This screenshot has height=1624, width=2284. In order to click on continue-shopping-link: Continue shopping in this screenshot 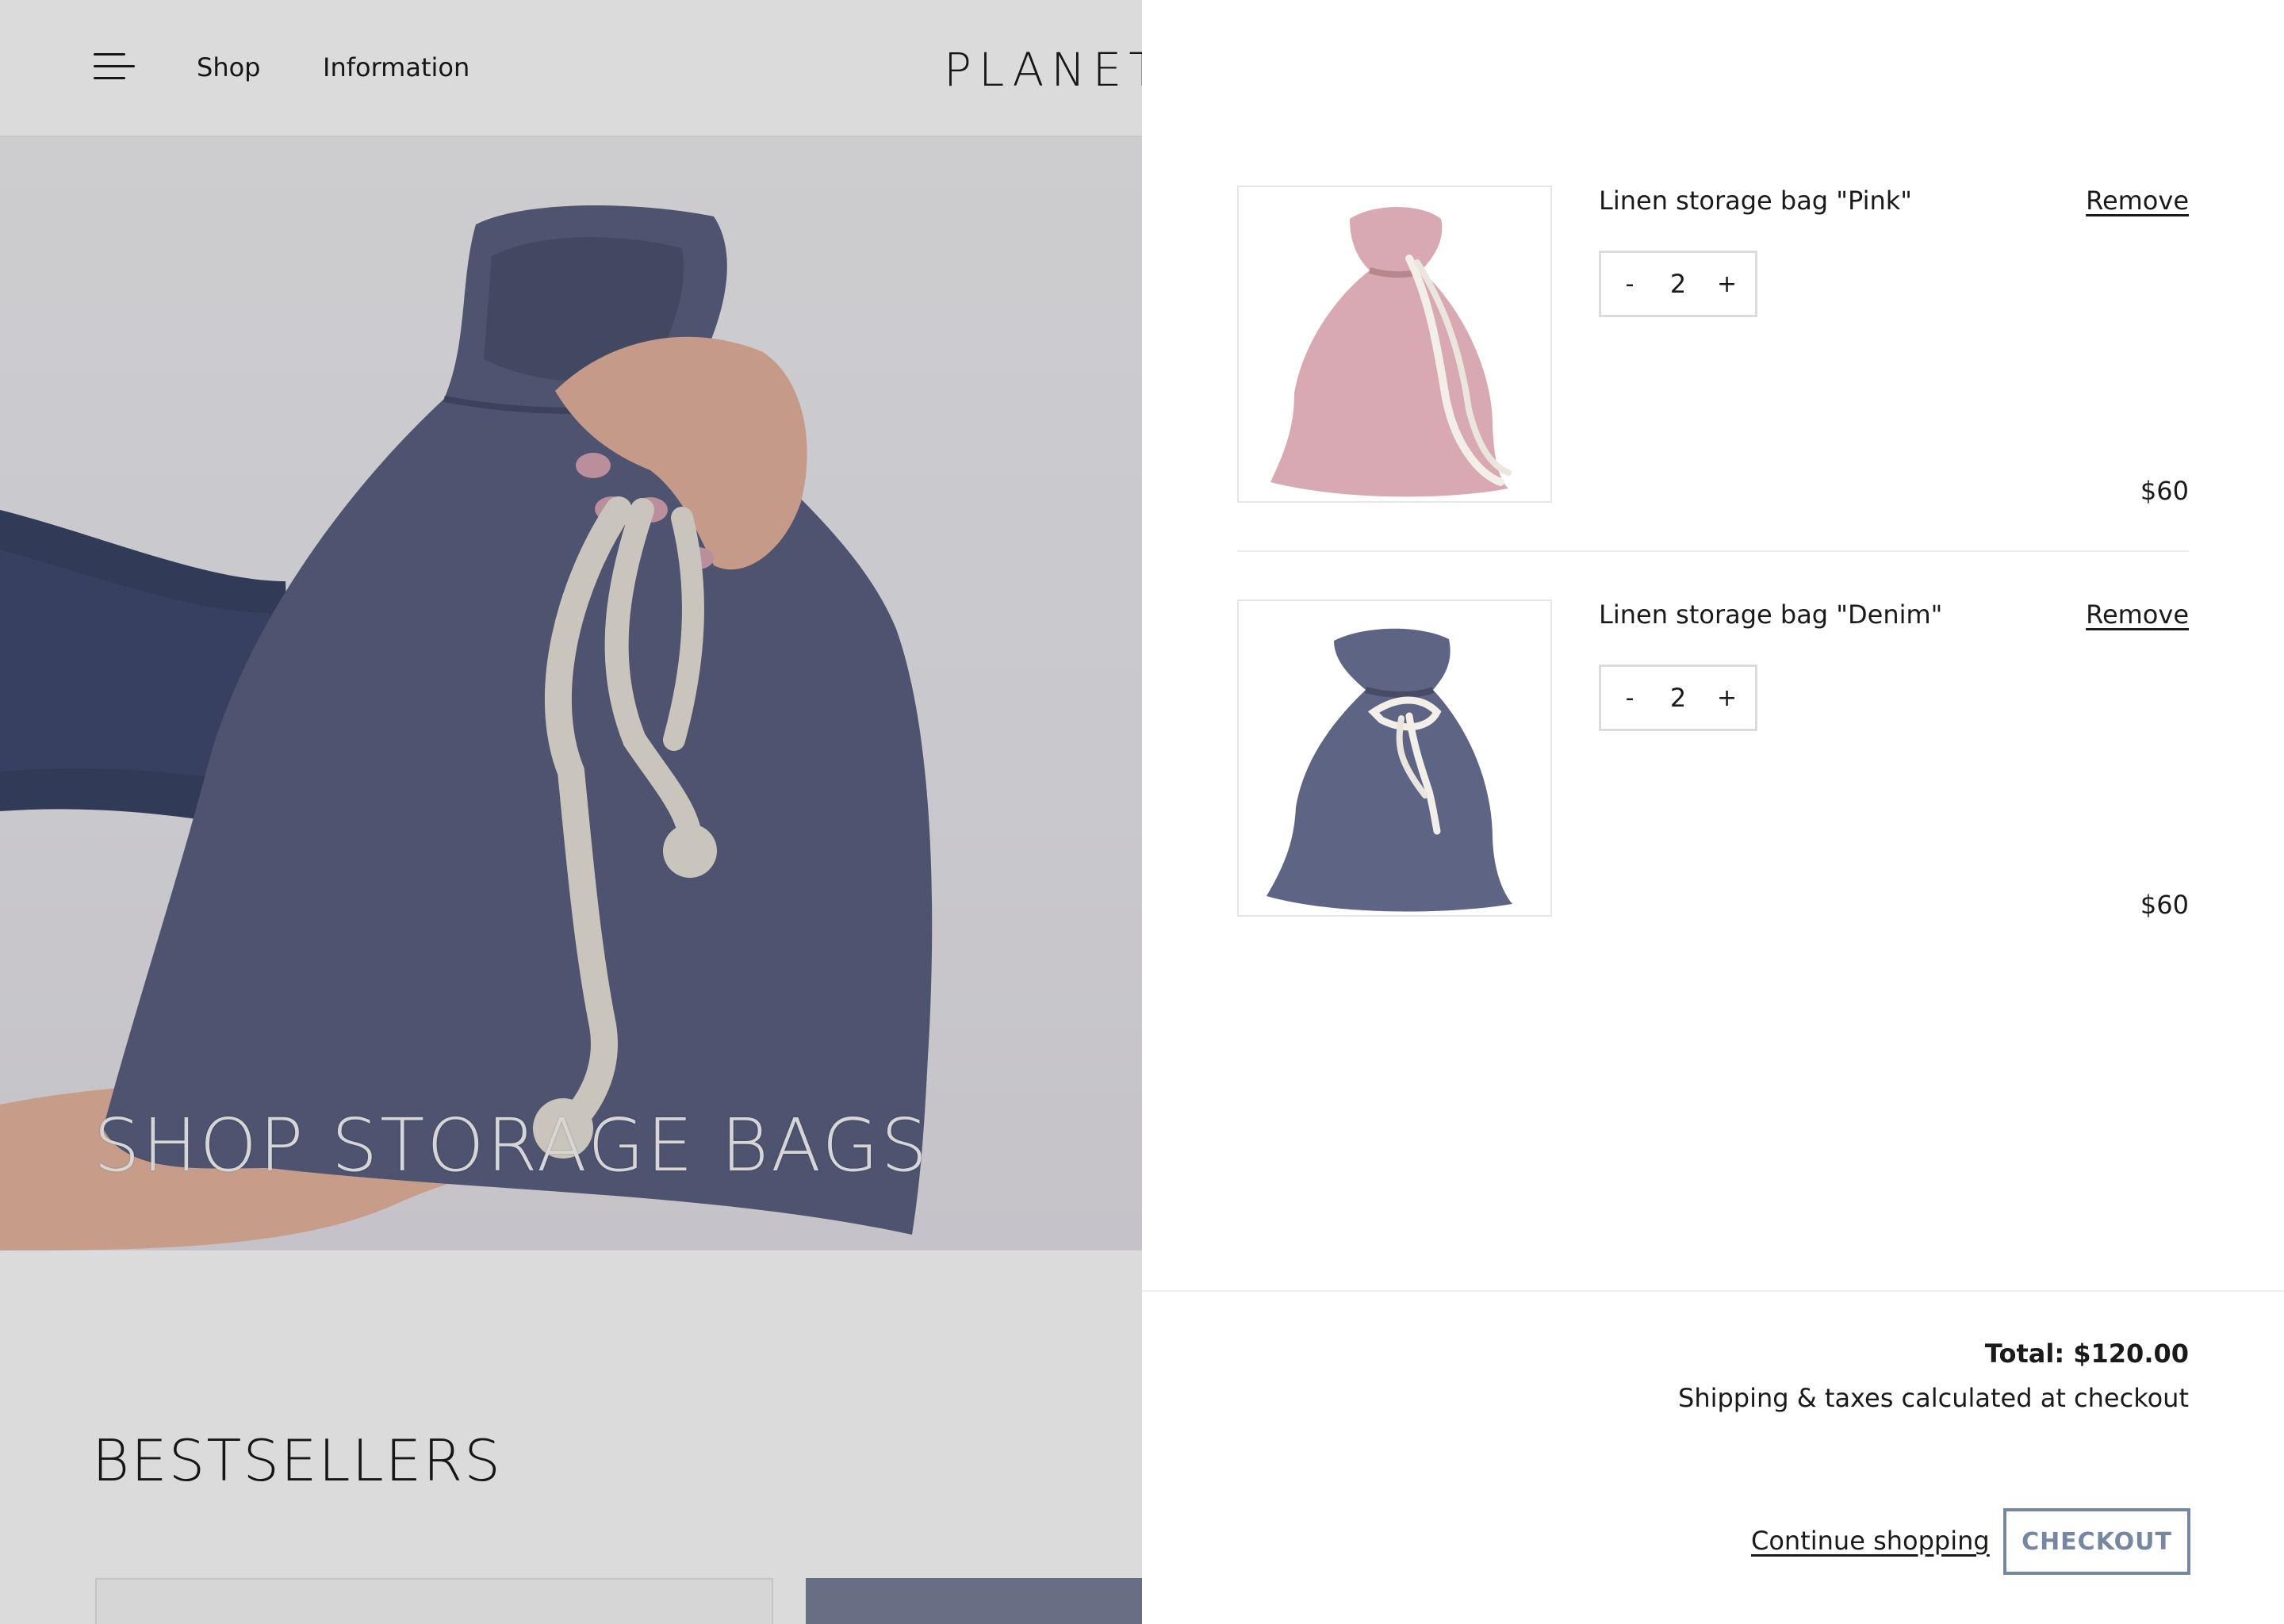, I will do `click(1870, 1541)`.